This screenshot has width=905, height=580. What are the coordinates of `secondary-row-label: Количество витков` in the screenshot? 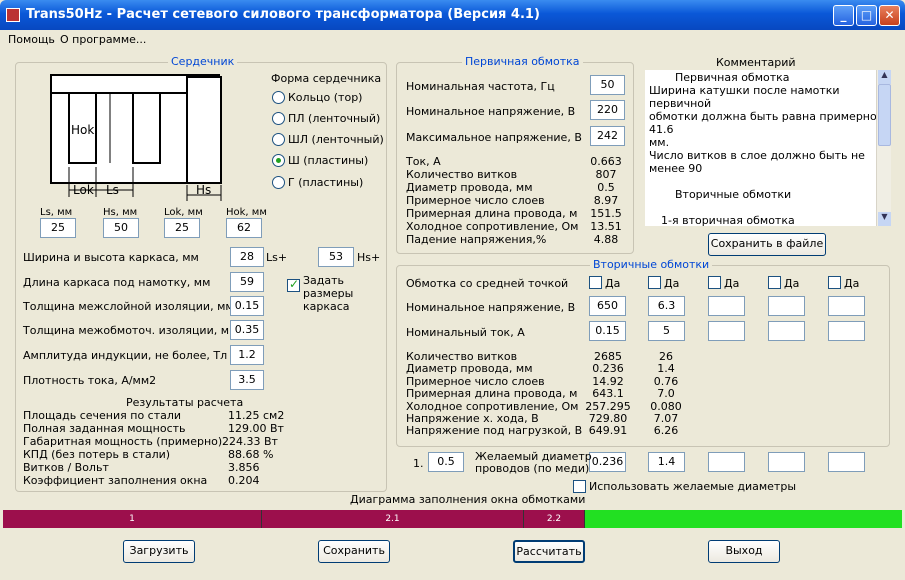 It's located at (462, 356).